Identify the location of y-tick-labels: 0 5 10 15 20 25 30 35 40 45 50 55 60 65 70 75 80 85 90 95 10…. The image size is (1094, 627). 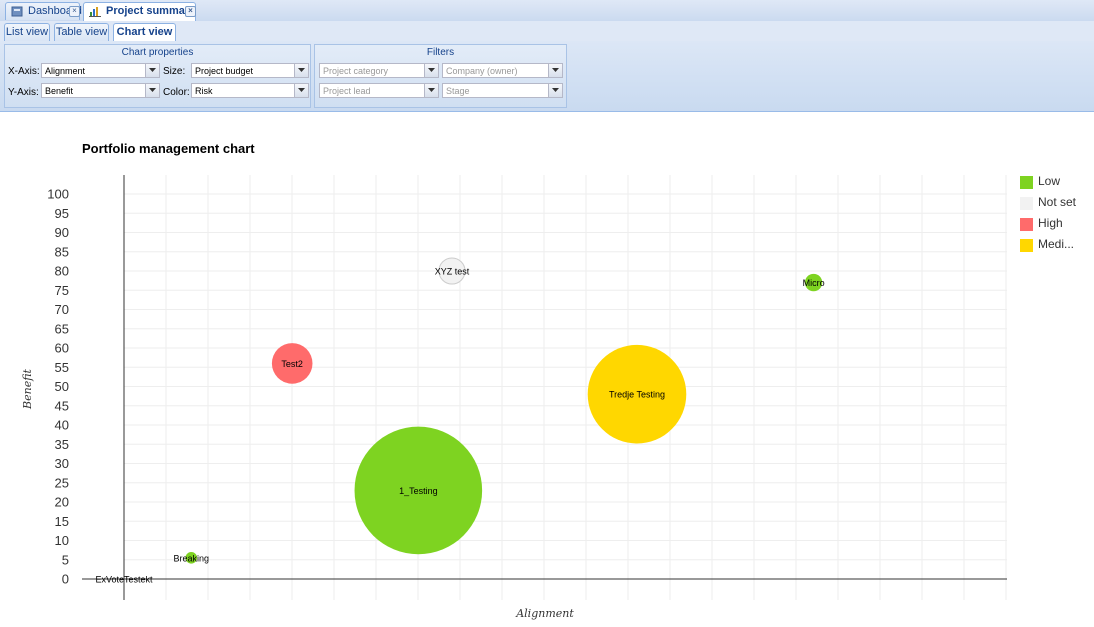
(58, 387).